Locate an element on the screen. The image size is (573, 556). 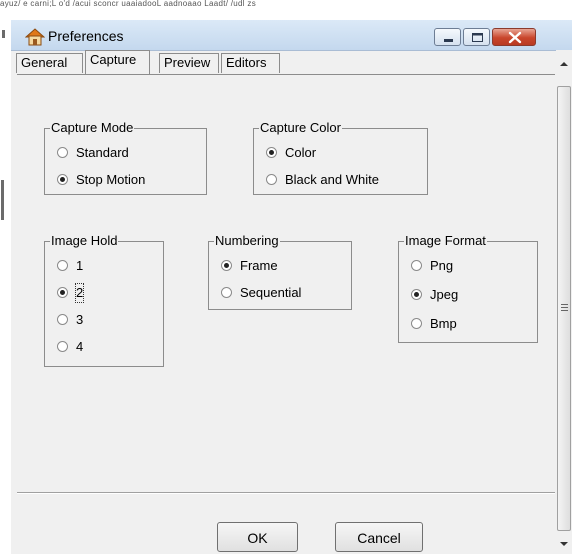
radio-label: Standard is located at coordinates (102, 152).